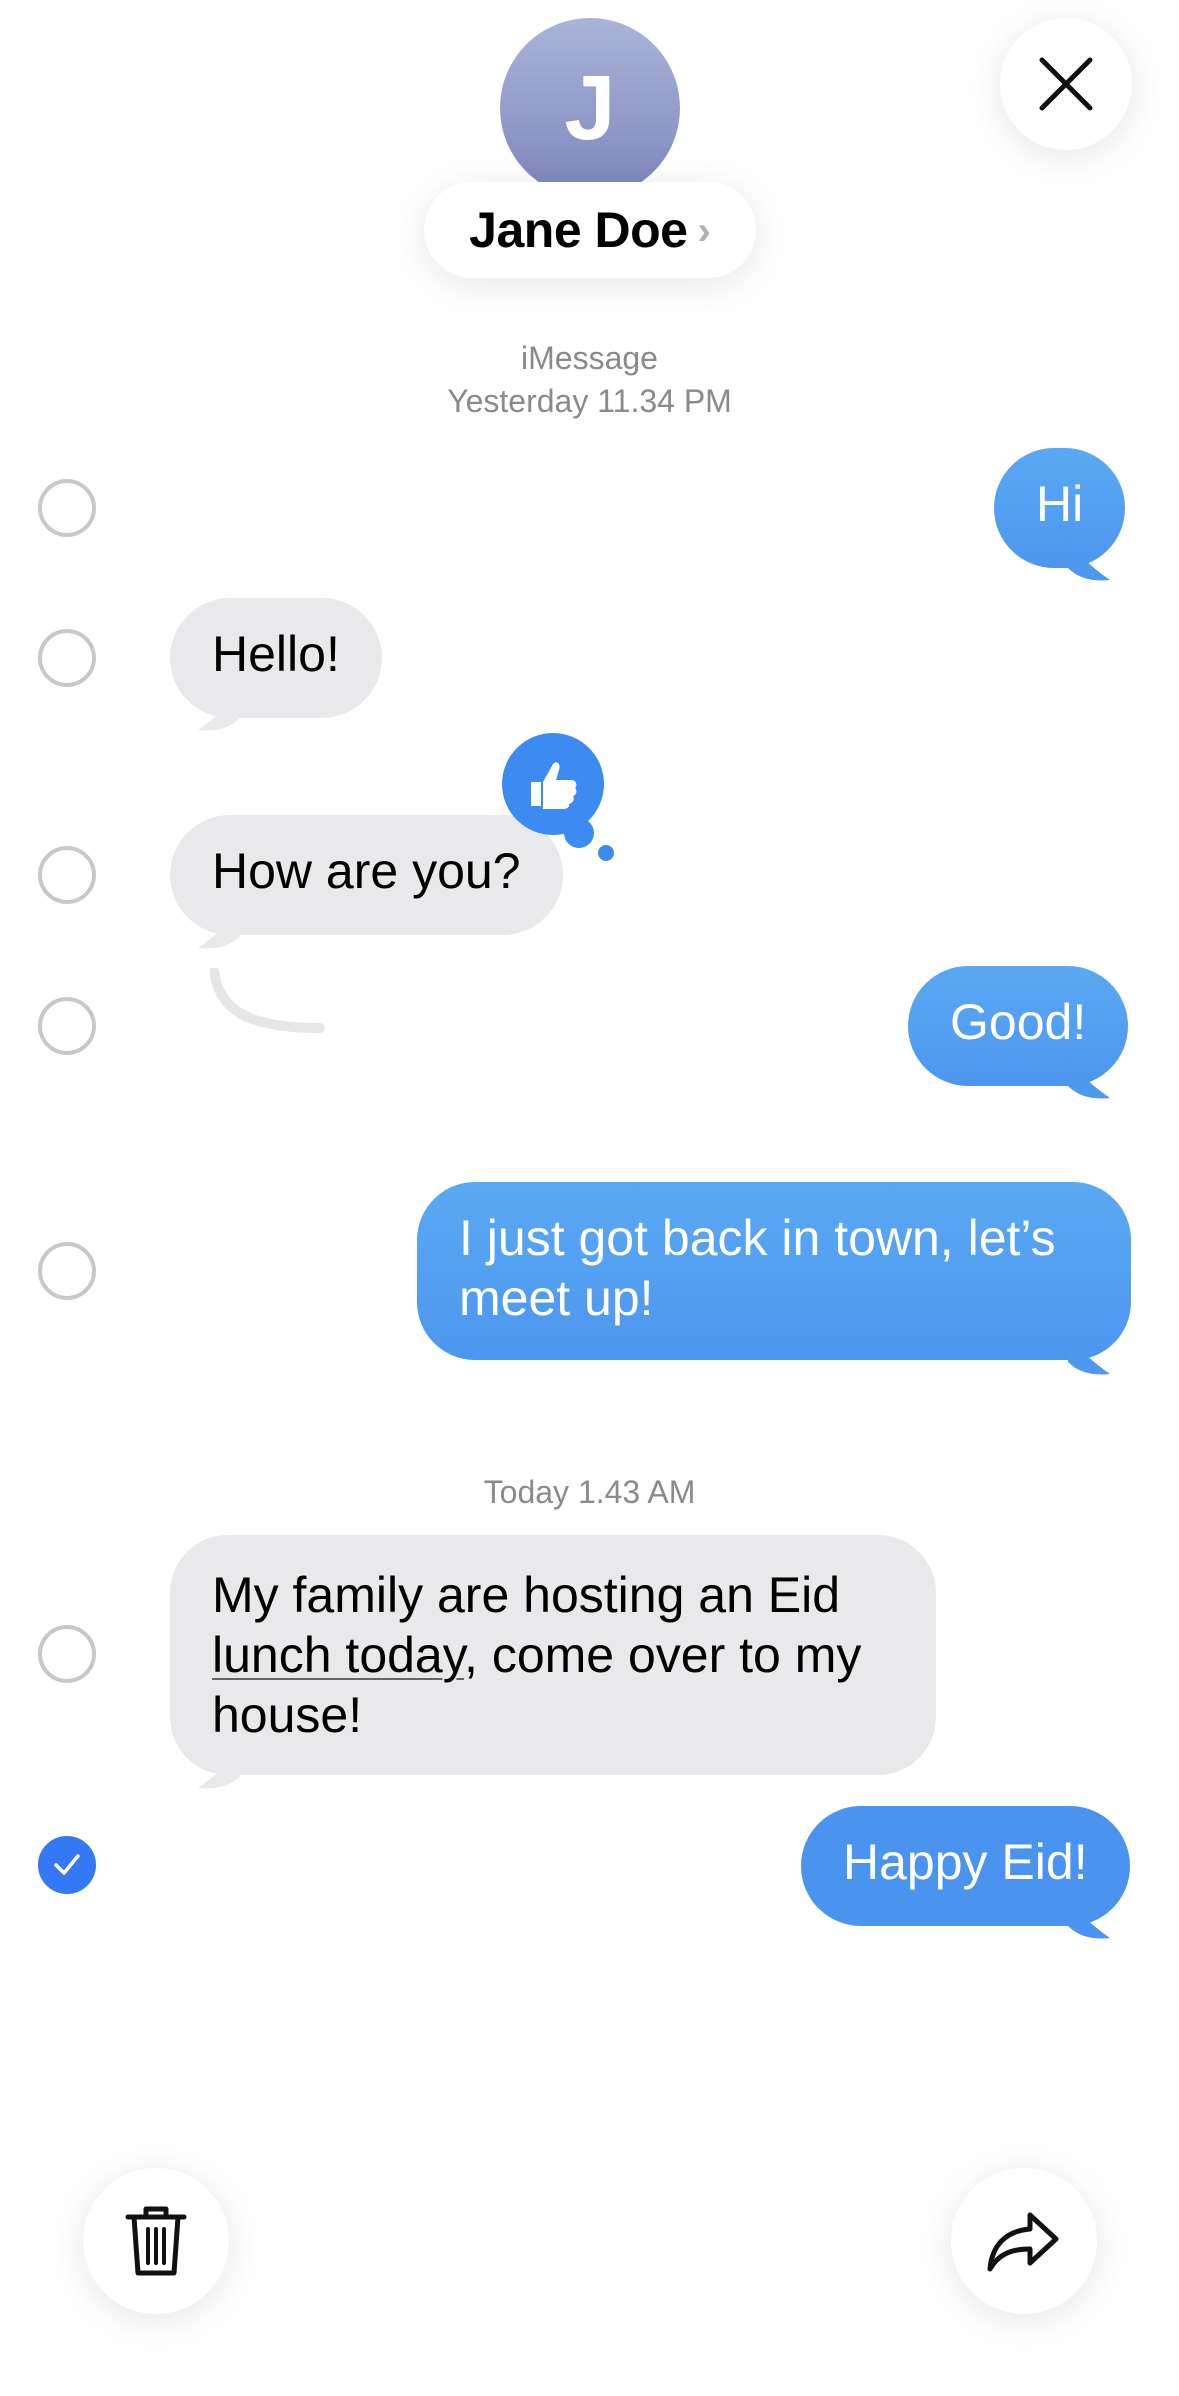 This screenshot has height=2396, width=1179. I want to click on message-text: Hello!, so click(276, 654).